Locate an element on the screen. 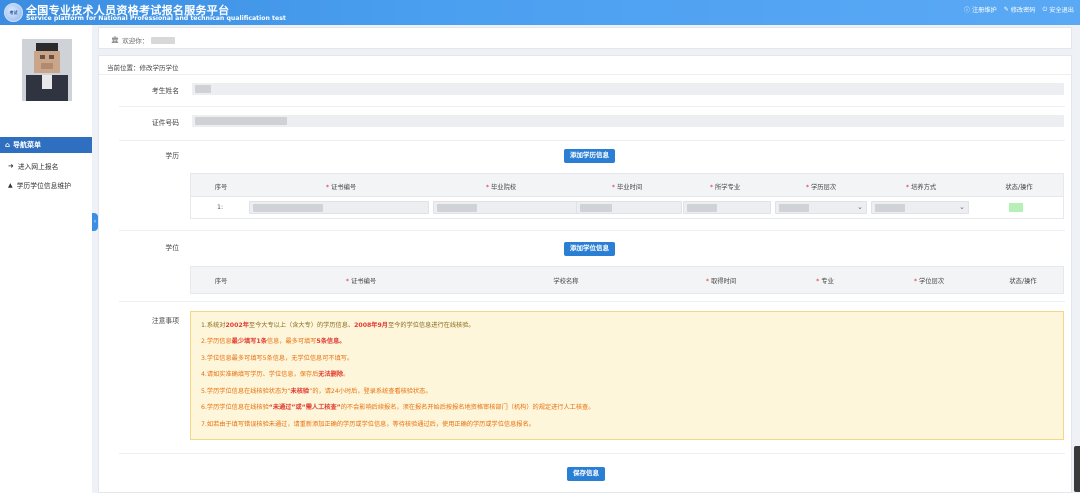 This screenshot has height=493, width=1080. col-school: * 毕业院校 is located at coordinates (501, 187).